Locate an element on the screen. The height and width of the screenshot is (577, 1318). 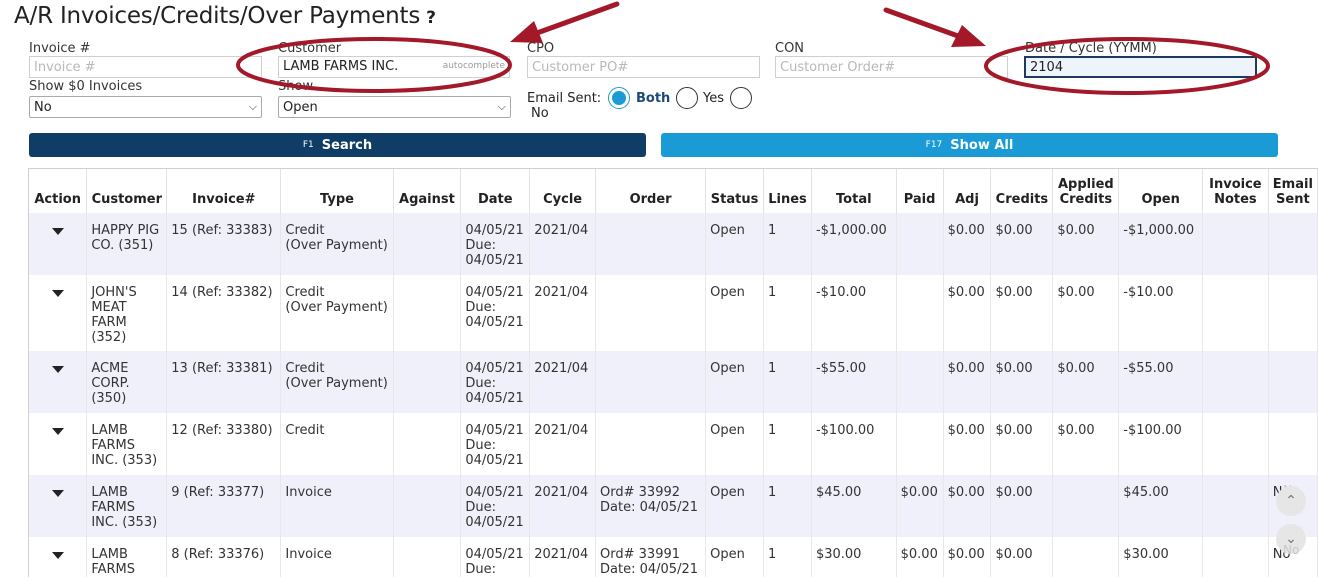
cell-type: Credit is located at coordinates (337, 444).